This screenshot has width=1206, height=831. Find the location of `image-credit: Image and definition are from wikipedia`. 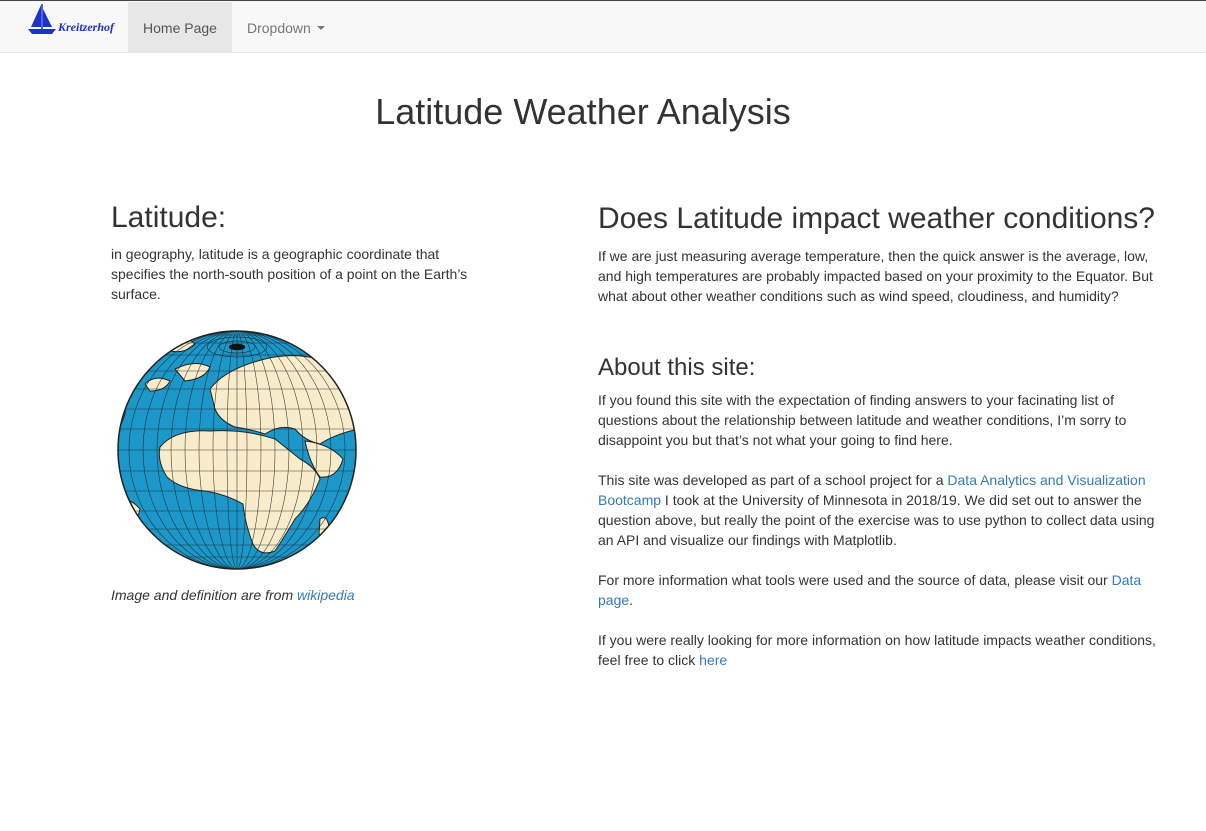

image-credit: Image and definition are from wikipedia is located at coordinates (233, 595).